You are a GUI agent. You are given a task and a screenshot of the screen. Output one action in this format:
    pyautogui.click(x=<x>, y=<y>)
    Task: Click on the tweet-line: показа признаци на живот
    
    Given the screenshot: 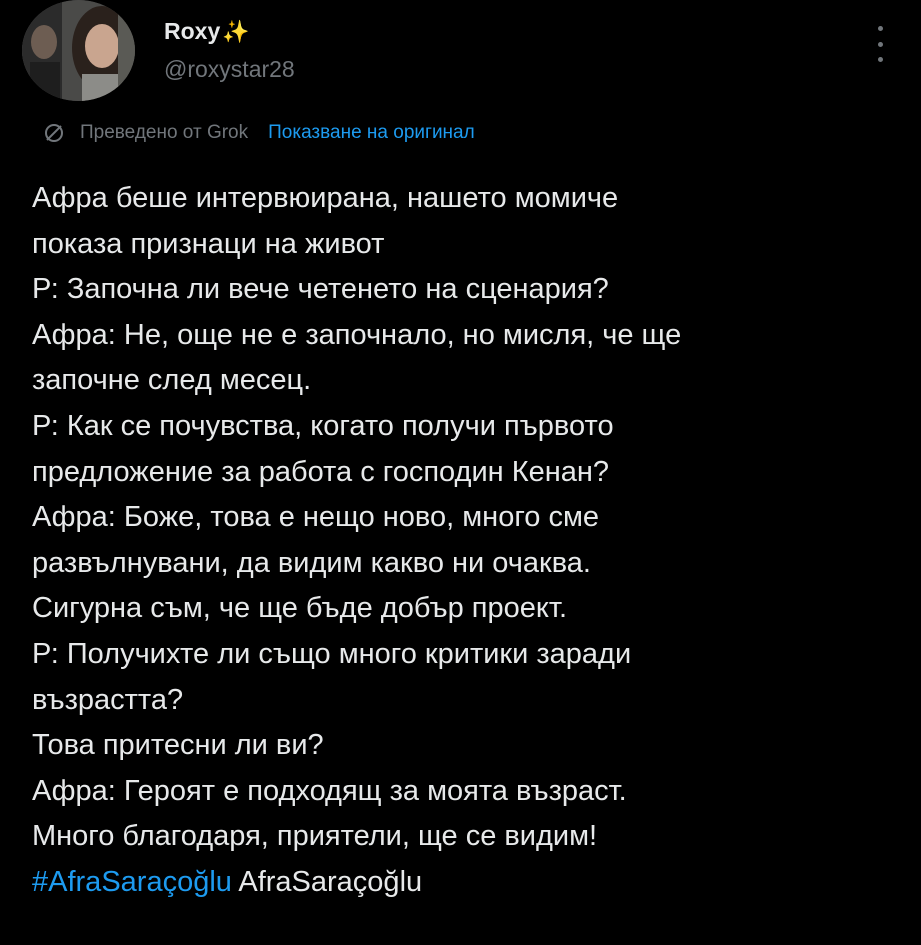 What is the action you would take?
    pyautogui.click(x=208, y=243)
    